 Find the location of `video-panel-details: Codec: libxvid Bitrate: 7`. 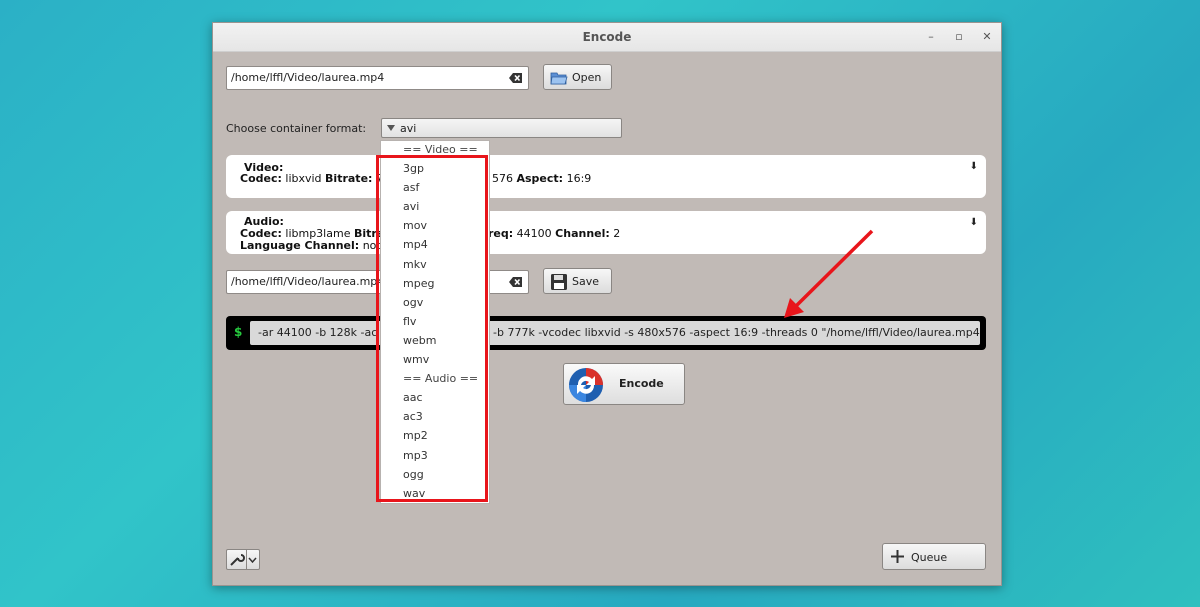

video-panel-details: Codec: libxvid Bitrate: 7 is located at coordinates (311, 178).